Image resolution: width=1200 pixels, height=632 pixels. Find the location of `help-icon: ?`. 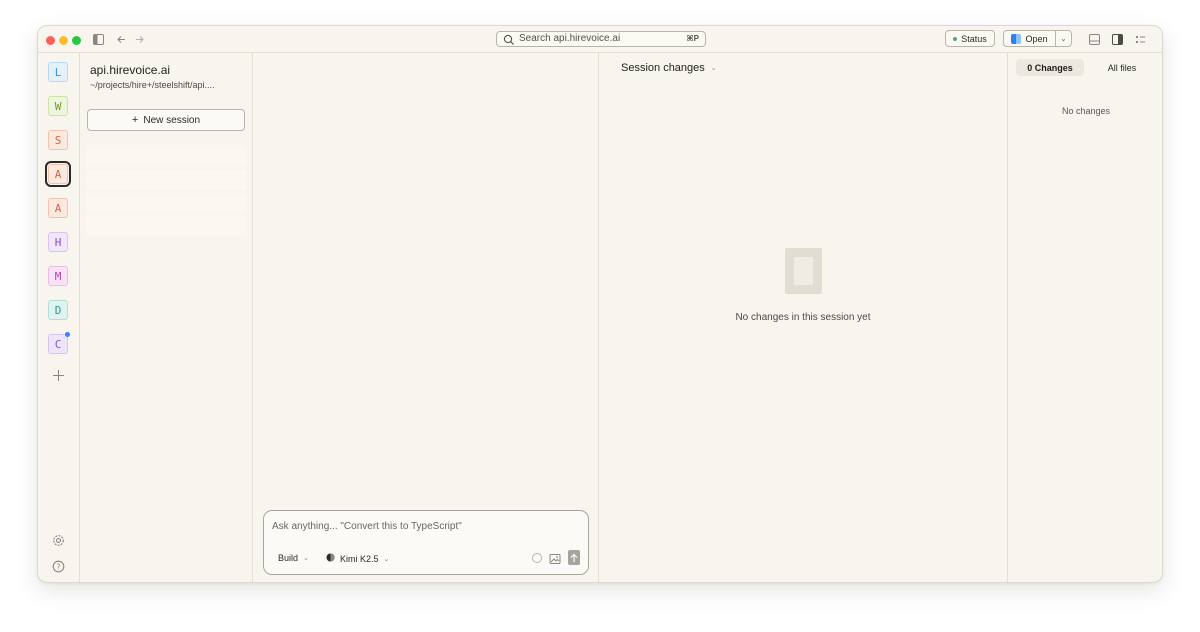

help-icon: ? is located at coordinates (58, 566).